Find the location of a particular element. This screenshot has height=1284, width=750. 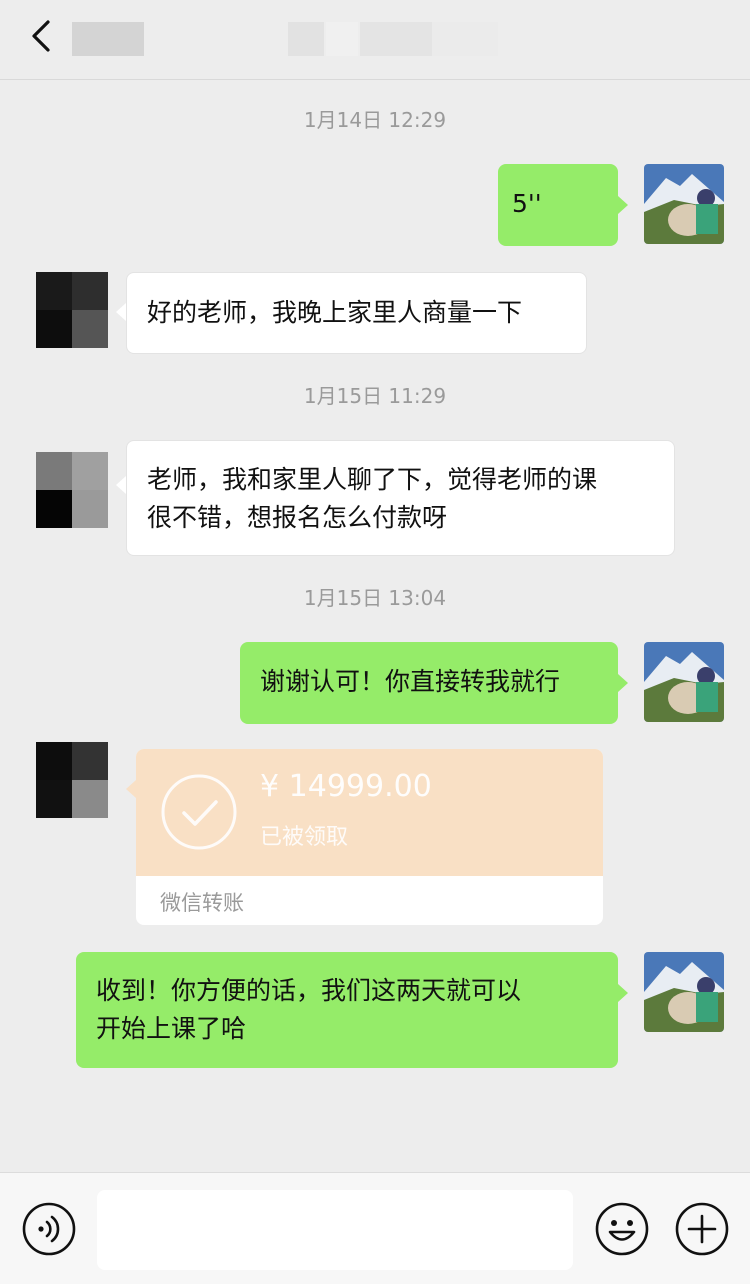

plus-icon is located at coordinates (702, 1229).